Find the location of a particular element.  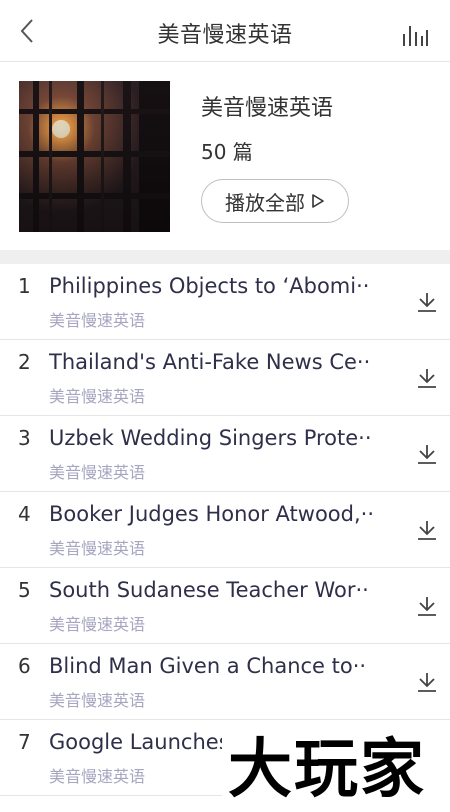

track-number: 4 is located at coordinates (24, 514).